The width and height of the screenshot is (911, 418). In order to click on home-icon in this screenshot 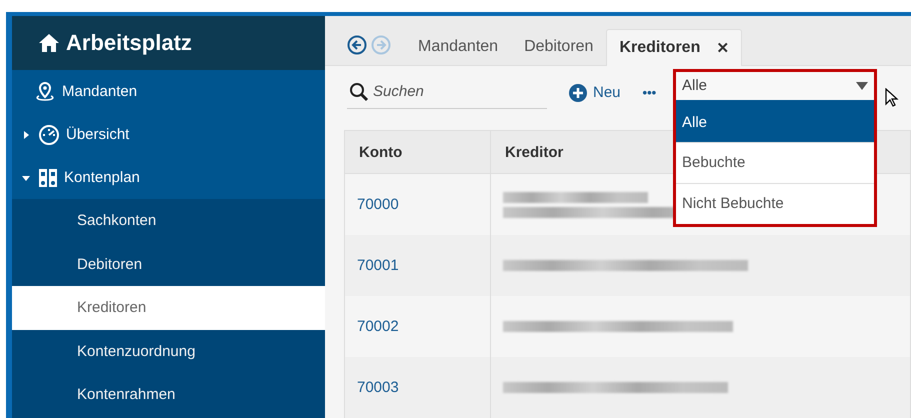, I will do `click(49, 43)`.